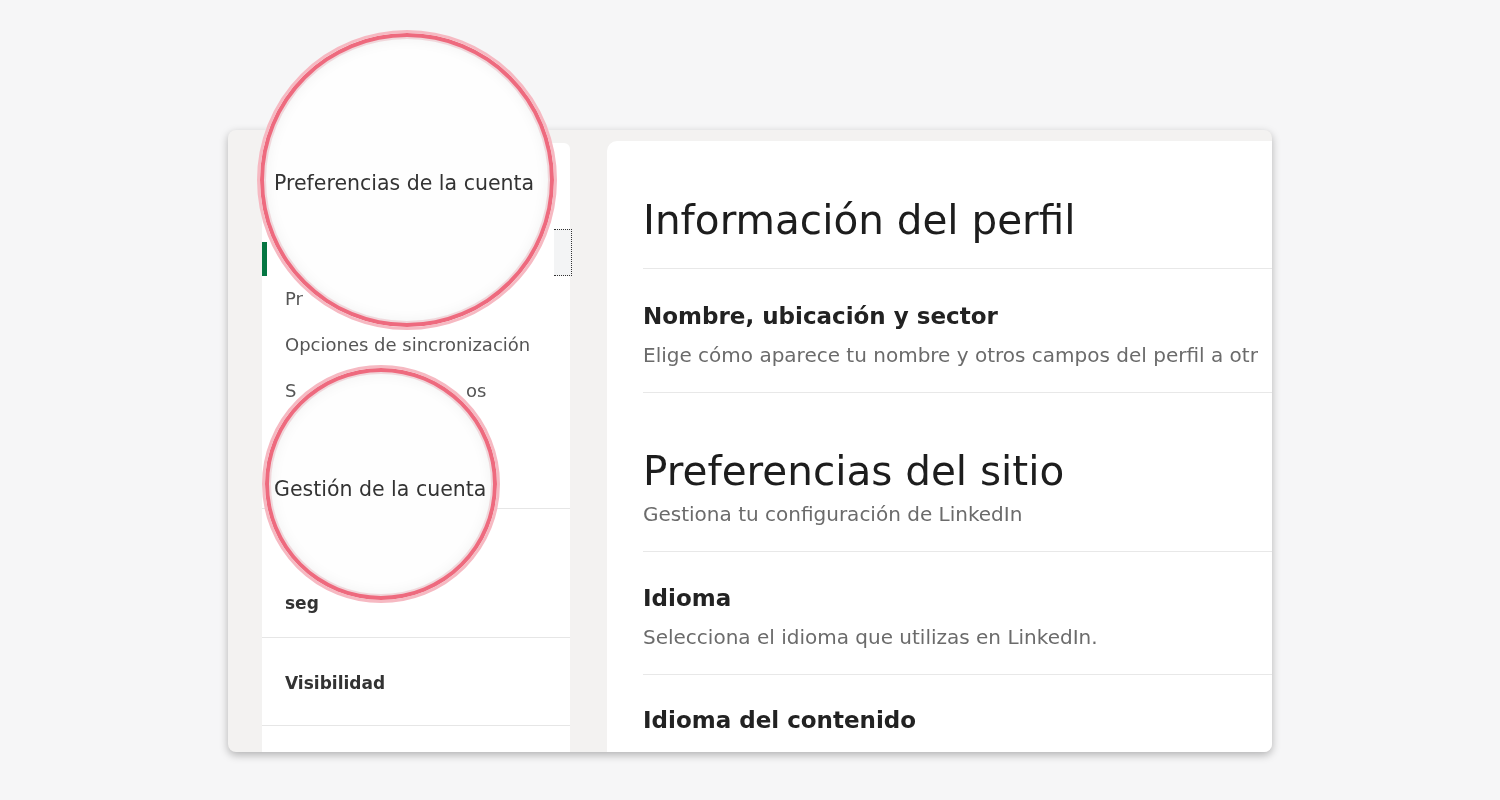 The height and width of the screenshot is (800, 1500). What do you see at coordinates (870, 637) in the screenshot?
I see `setting-description: Selecciona el idioma que utilizas en LinkedIn.` at bounding box center [870, 637].